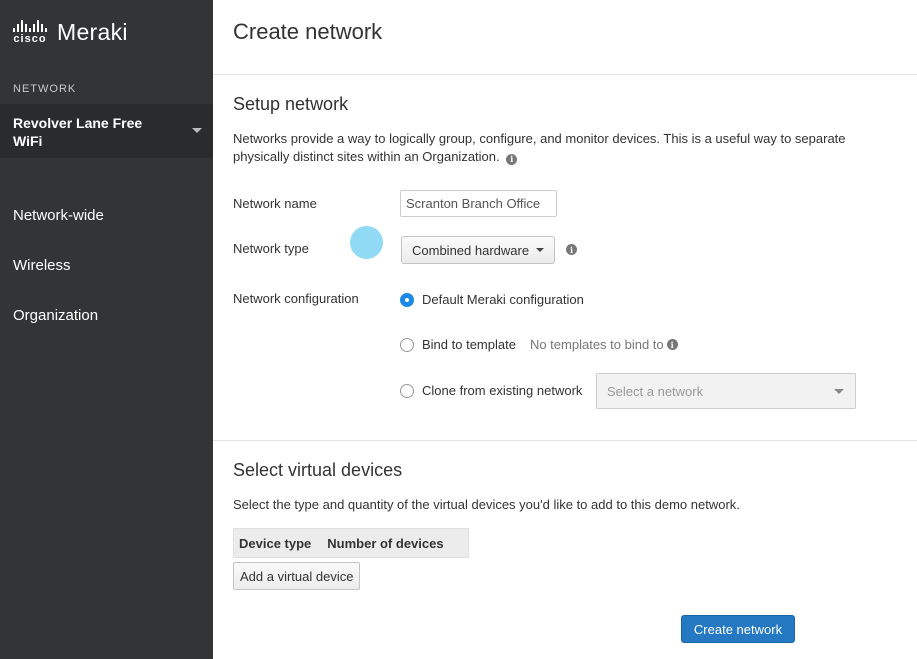  I want to click on radio-bind-template, so click(407, 344).